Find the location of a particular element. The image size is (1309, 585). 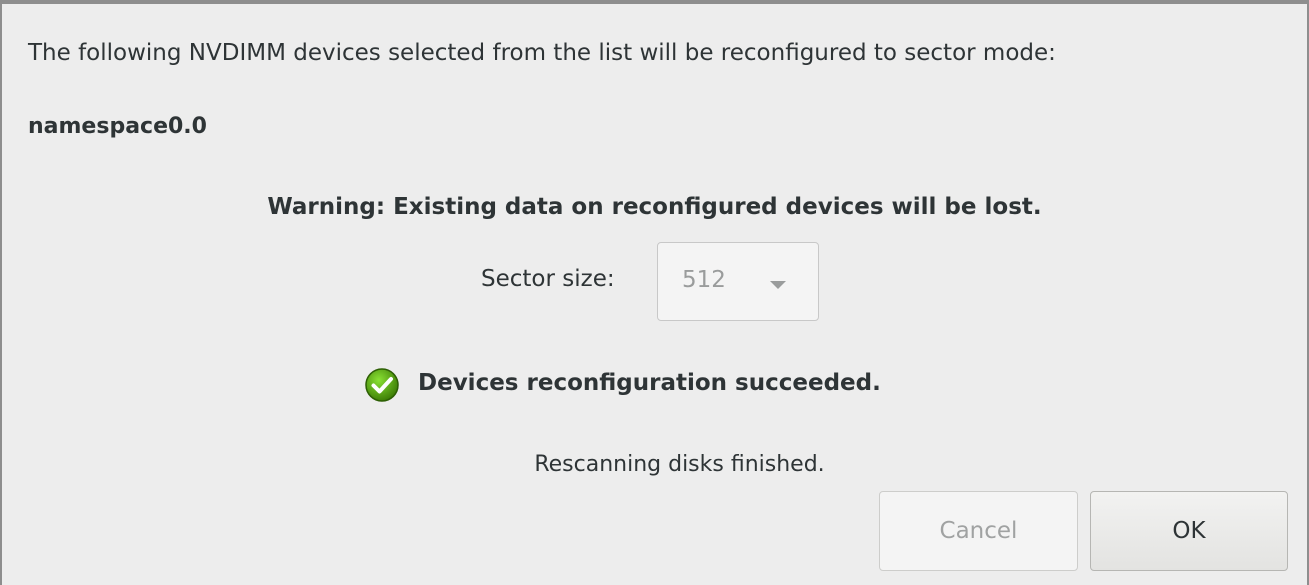

ok-button: OK is located at coordinates (1189, 531).